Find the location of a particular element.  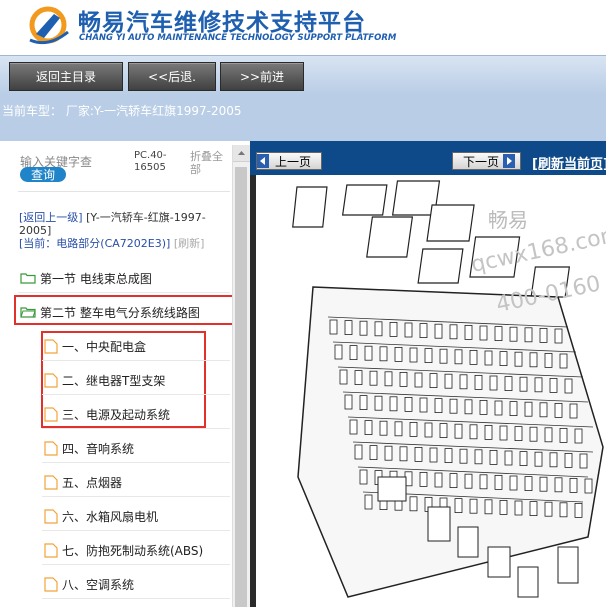

viewer-toolbar: 上一页 下一页 [刷新当前页] is located at coordinates (428, 158).